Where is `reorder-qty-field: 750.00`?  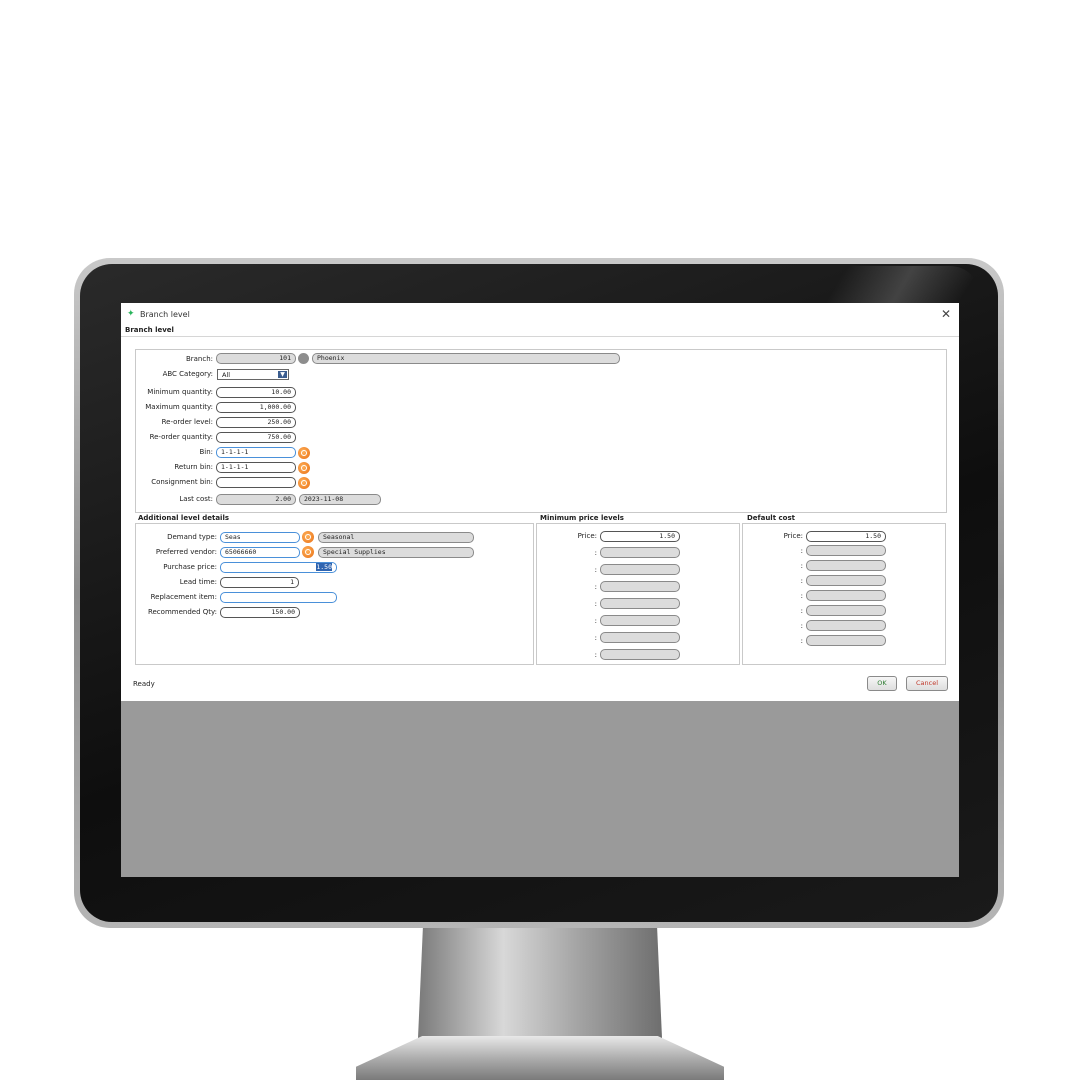 reorder-qty-field: 750.00 is located at coordinates (256, 437).